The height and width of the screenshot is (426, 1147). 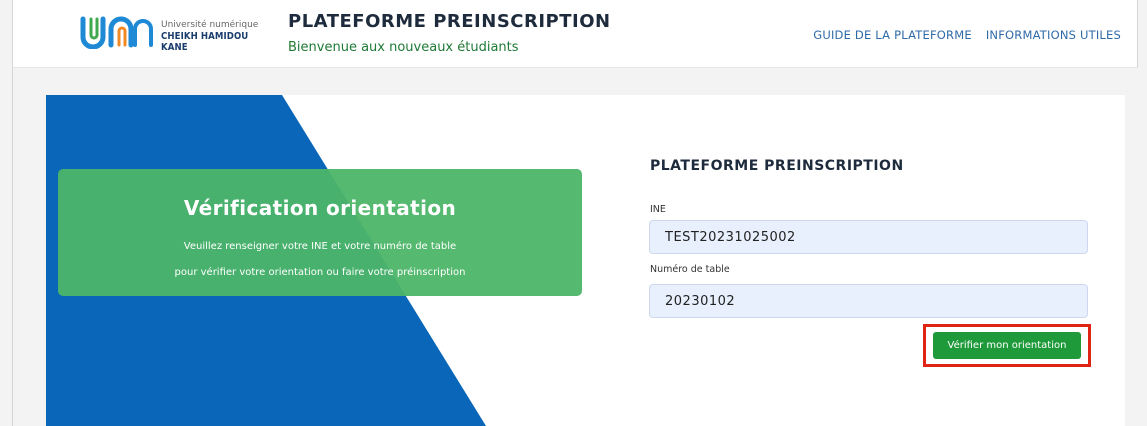 What do you see at coordinates (116, 32) in the screenshot?
I see `unchk-logo-icon` at bounding box center [116, 32].